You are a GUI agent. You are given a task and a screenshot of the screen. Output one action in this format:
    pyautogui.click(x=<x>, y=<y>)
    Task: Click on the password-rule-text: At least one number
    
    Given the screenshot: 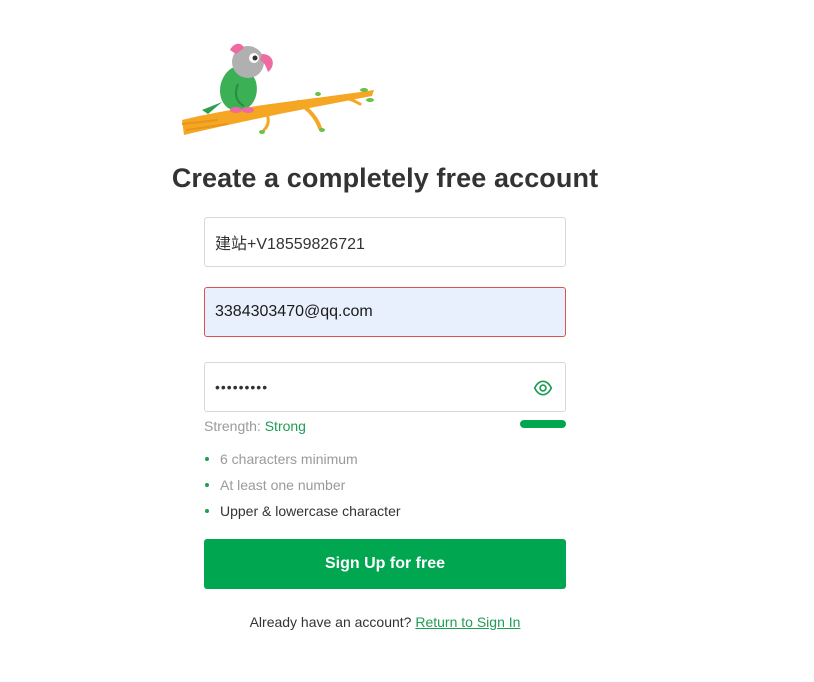 What is the action you would take?
    pyautogui.click(x=283, y=485)
    